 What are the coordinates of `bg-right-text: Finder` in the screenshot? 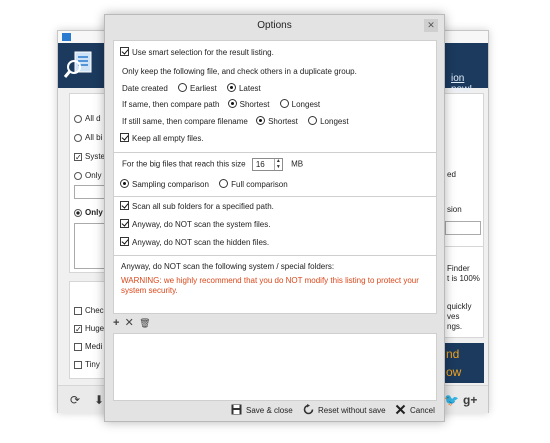 It's located at (458, 268).